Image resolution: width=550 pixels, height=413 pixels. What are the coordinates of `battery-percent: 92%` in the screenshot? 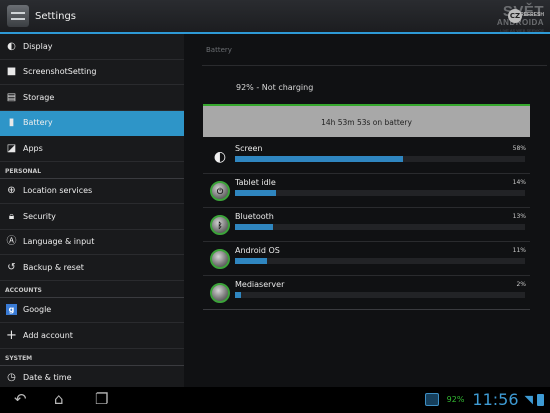 It's located at (455, 399).